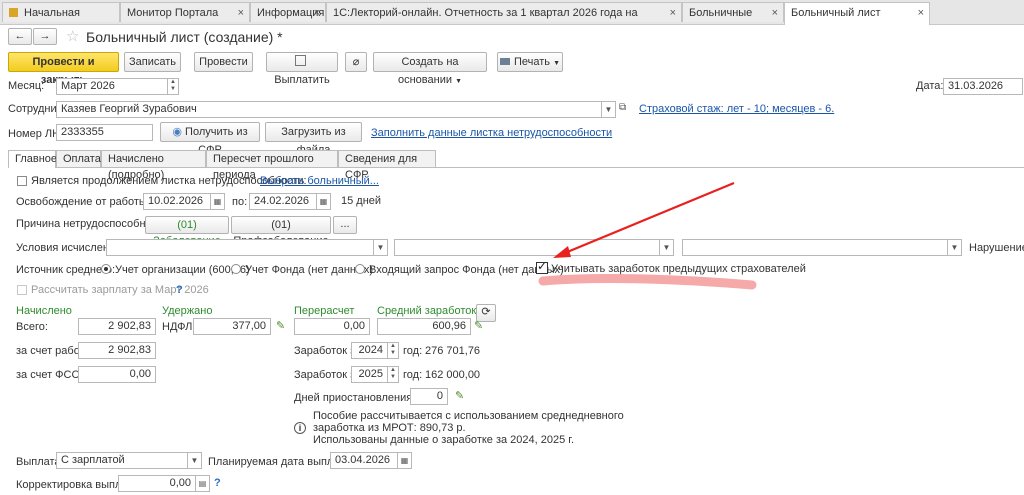 The width and height of the screenshot is (1024, 495). What do you see at coordinates (647, 281) in the screenshot?
I see `annotation-highlight` at bounding box center [647, 281].